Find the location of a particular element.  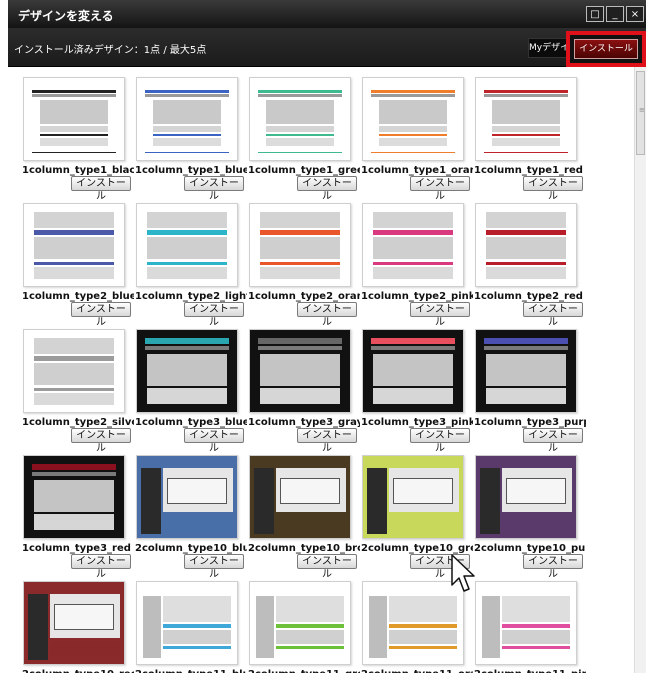

design-card: 1column_type3_gray インストール is located at coordinates (303, 391).